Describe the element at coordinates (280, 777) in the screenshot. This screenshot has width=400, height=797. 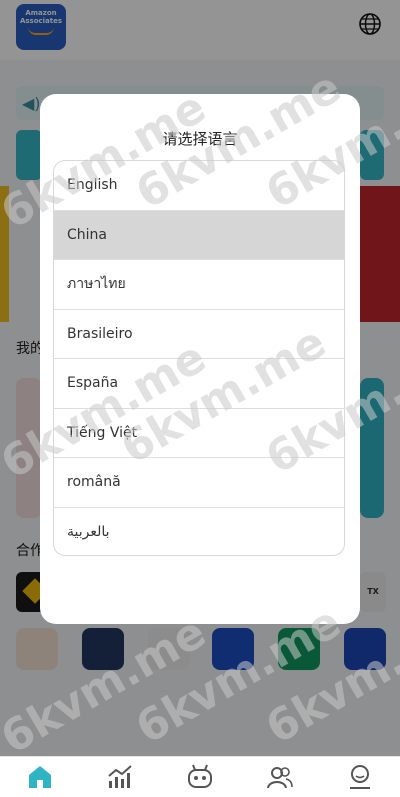
I see `team-icon` at that location.